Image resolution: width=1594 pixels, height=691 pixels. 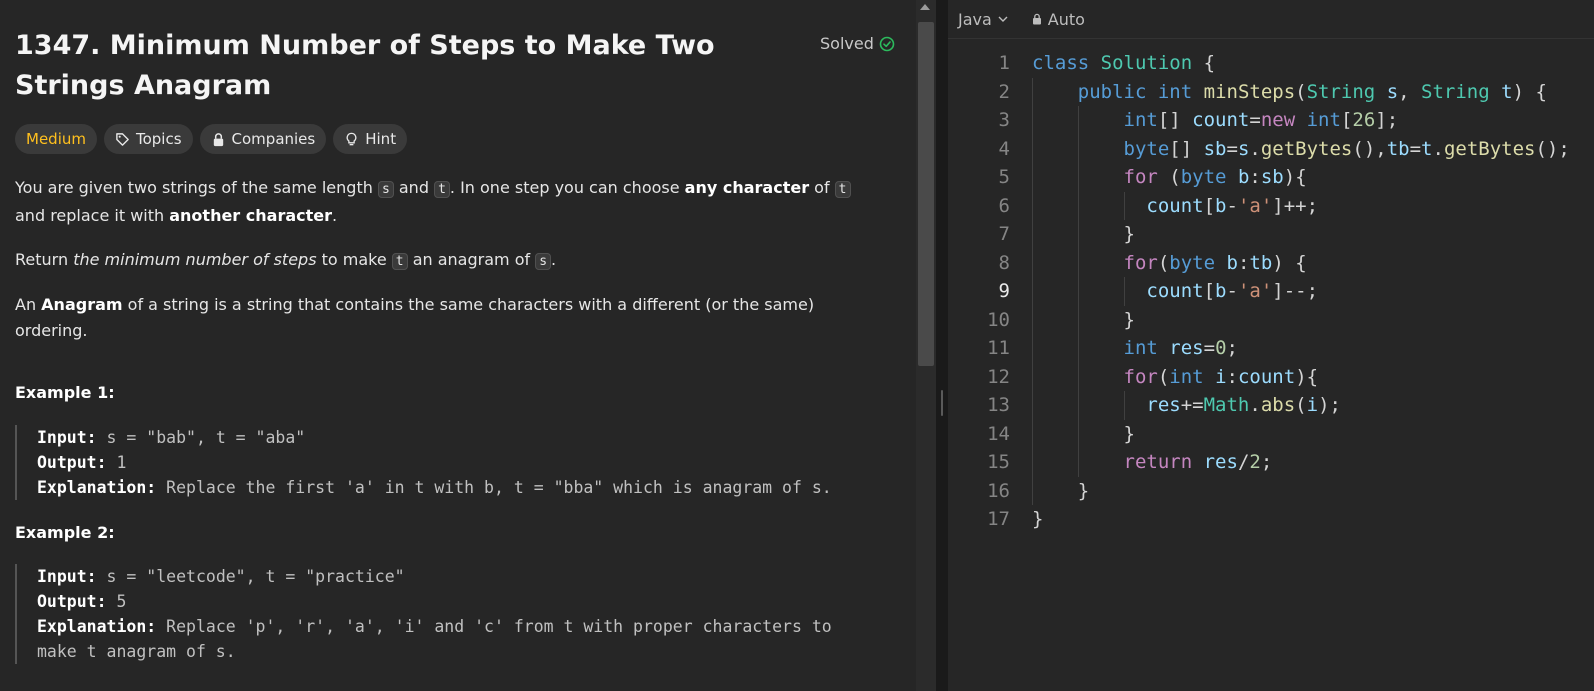 What do you see at coordinates (1004, 63) in the screenshot?
I see `line-number: 1` at bounding box center [1004, 63].